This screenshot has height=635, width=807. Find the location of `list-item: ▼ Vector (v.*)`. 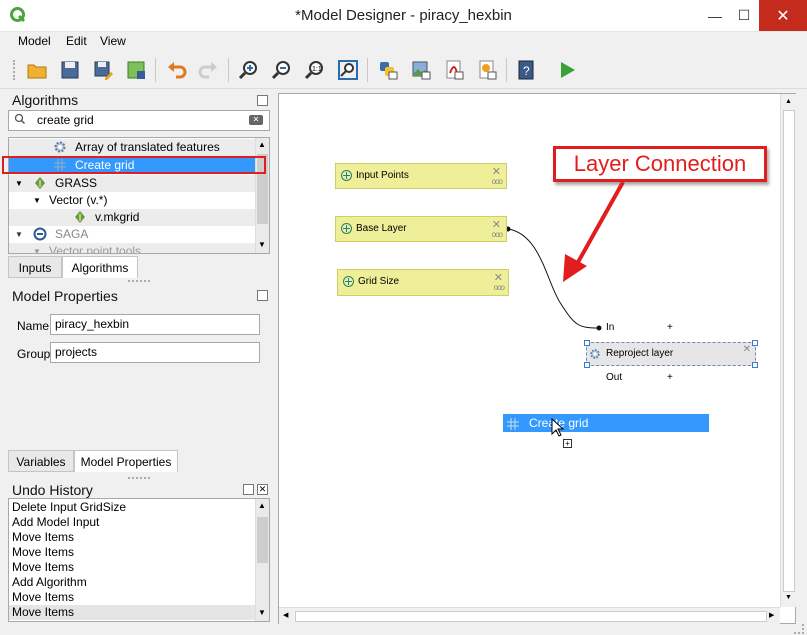

list-item: ▼ Vector (v.*) is located at coordinates (132, 200).